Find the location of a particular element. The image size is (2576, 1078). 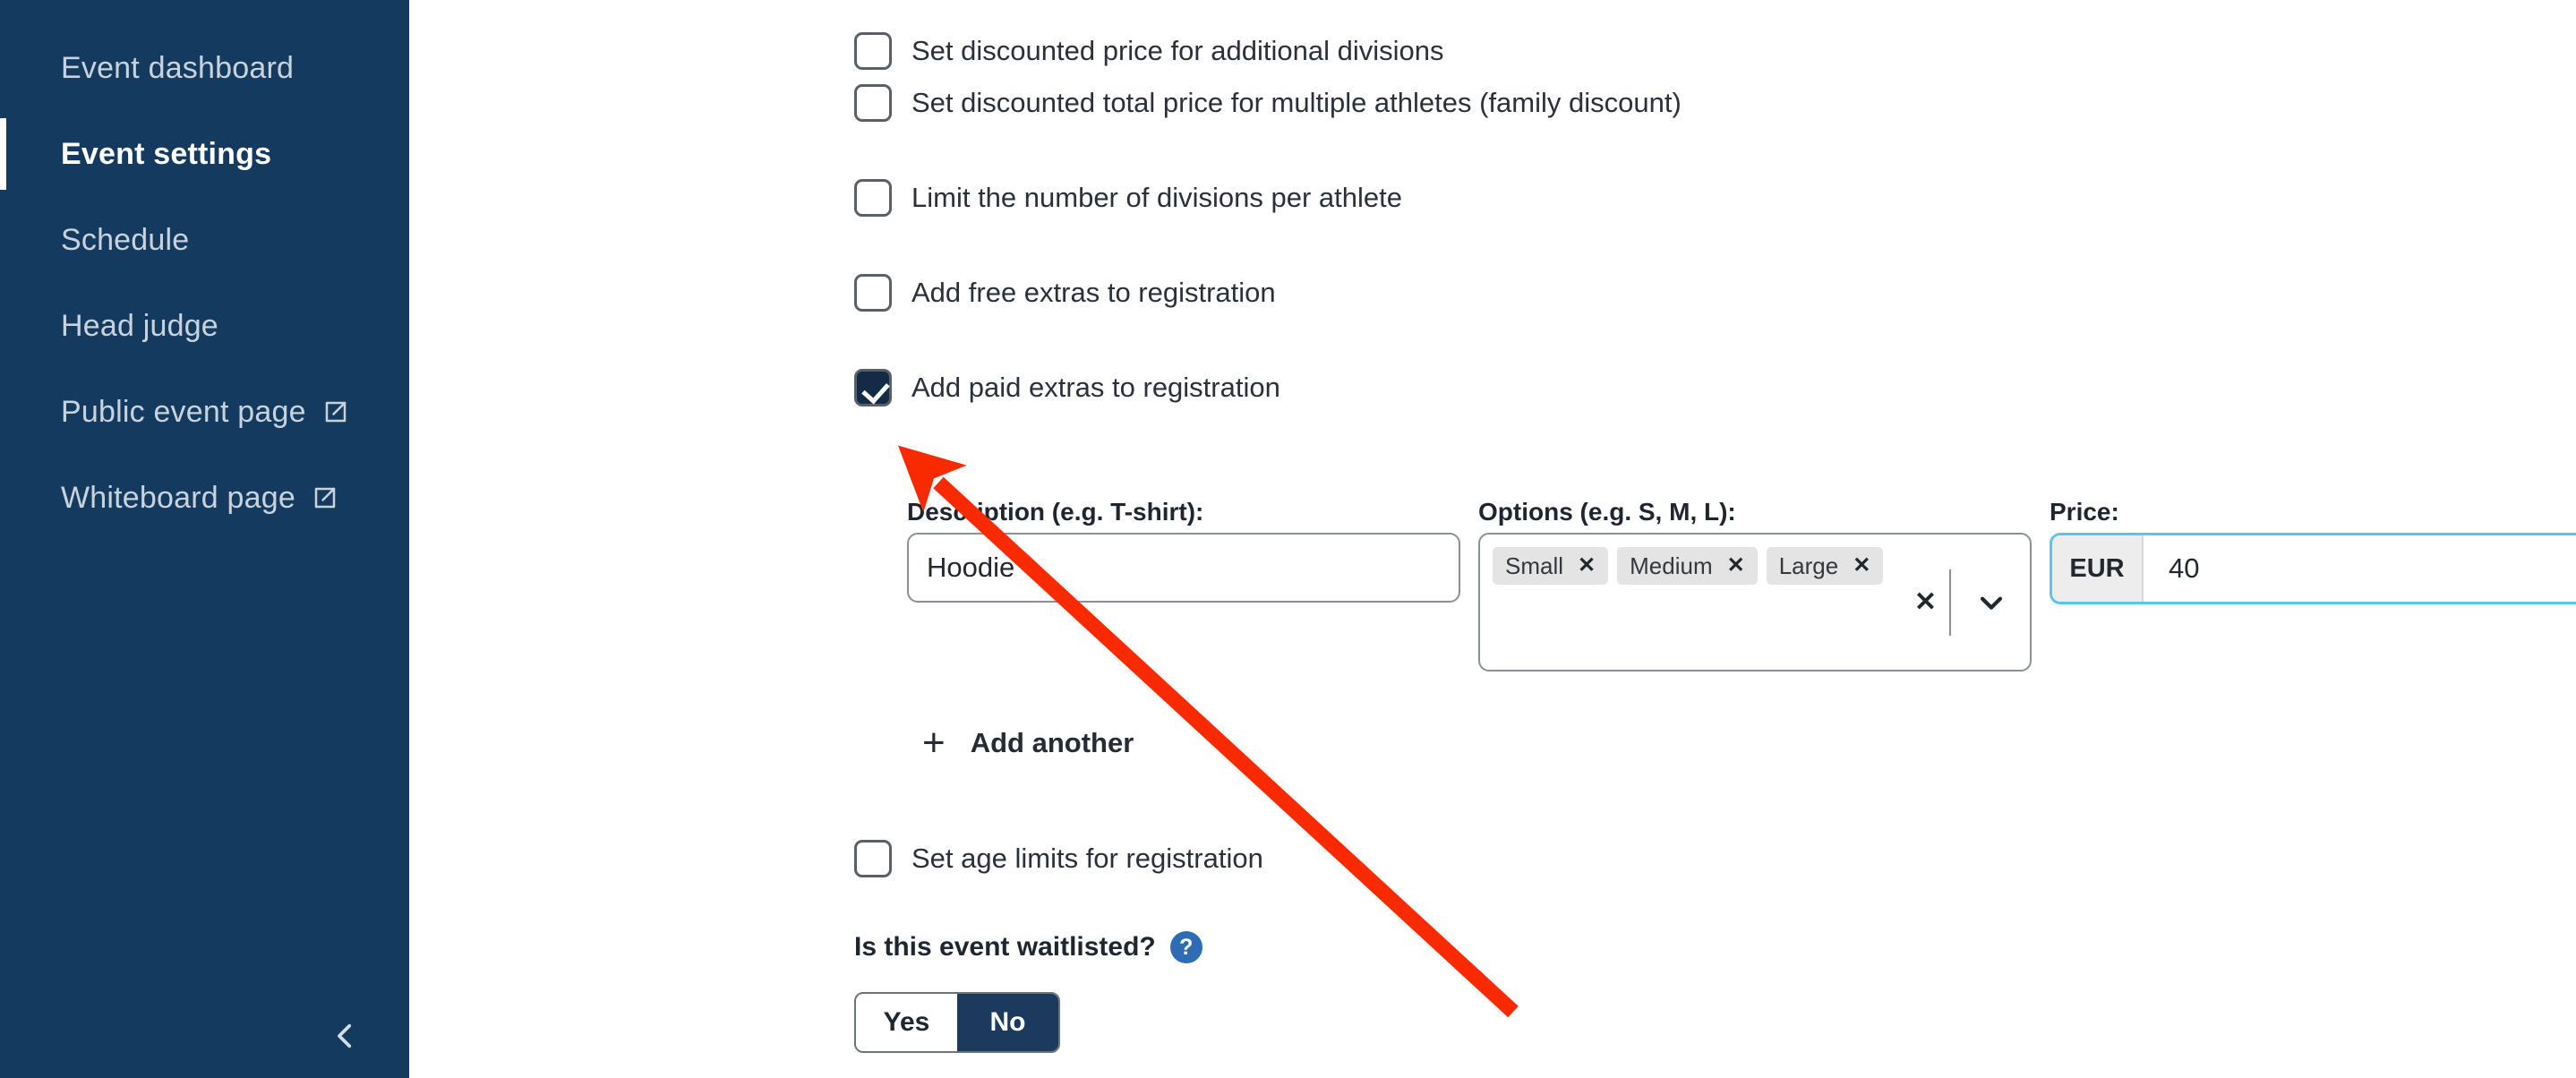

multiselect-divider is located at coordinates (1950, 602).